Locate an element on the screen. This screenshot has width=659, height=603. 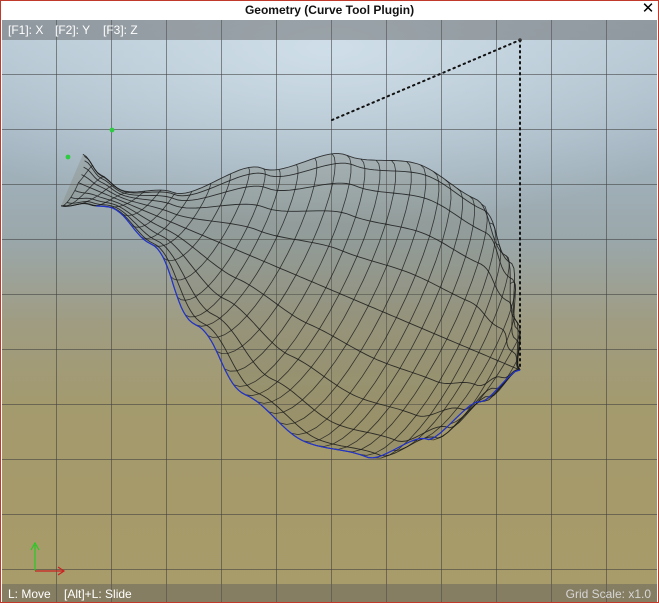
grid-scale-readout: Grid Scale: x1.0 is located at coordinates (608, 594).